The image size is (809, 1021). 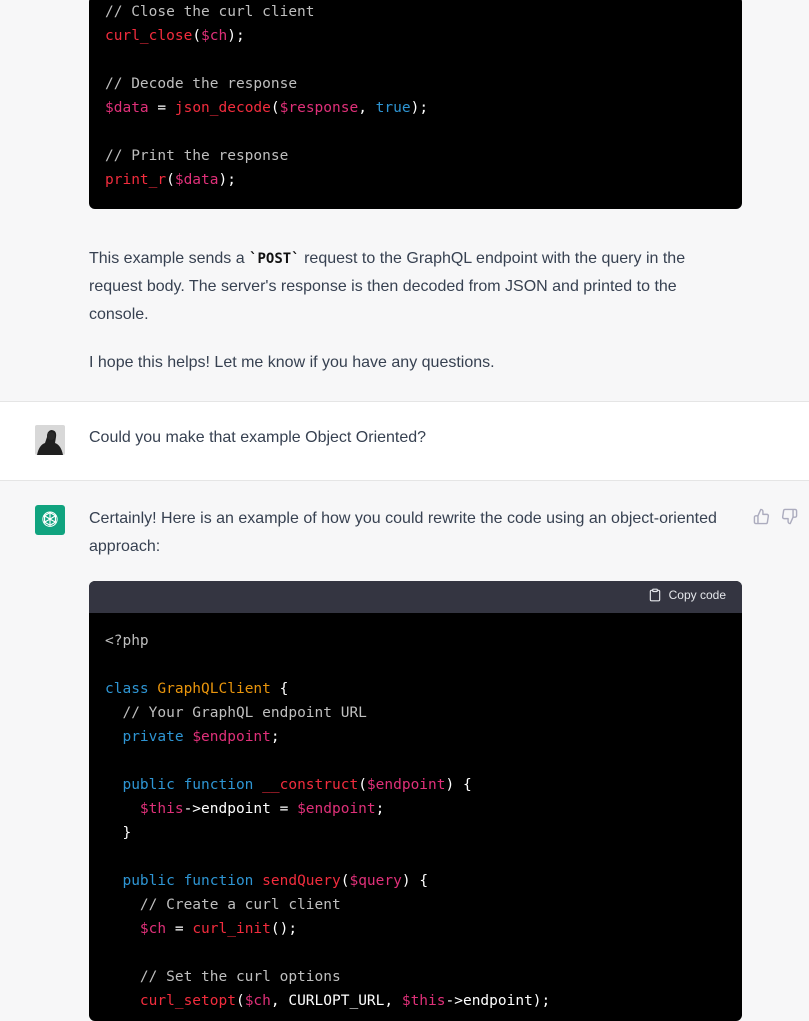 I want to click on copy-code-label: Copy code, so click(x=697, y=595).